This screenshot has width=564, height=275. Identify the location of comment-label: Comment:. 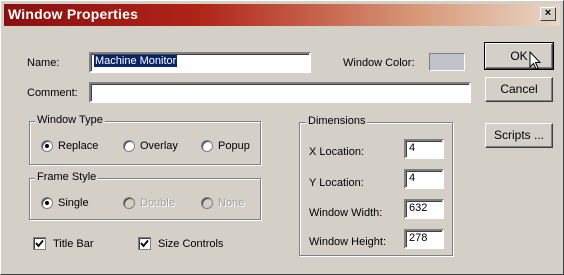
(52, 93).